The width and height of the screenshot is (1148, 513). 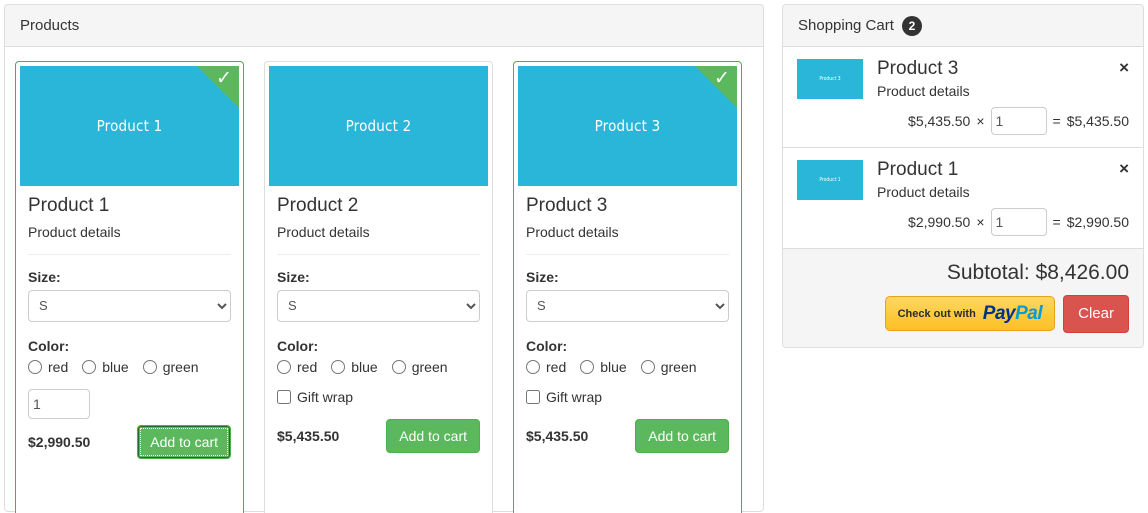 I want to click on remove-item-button-2: ×, so click(x=1124, y=168).